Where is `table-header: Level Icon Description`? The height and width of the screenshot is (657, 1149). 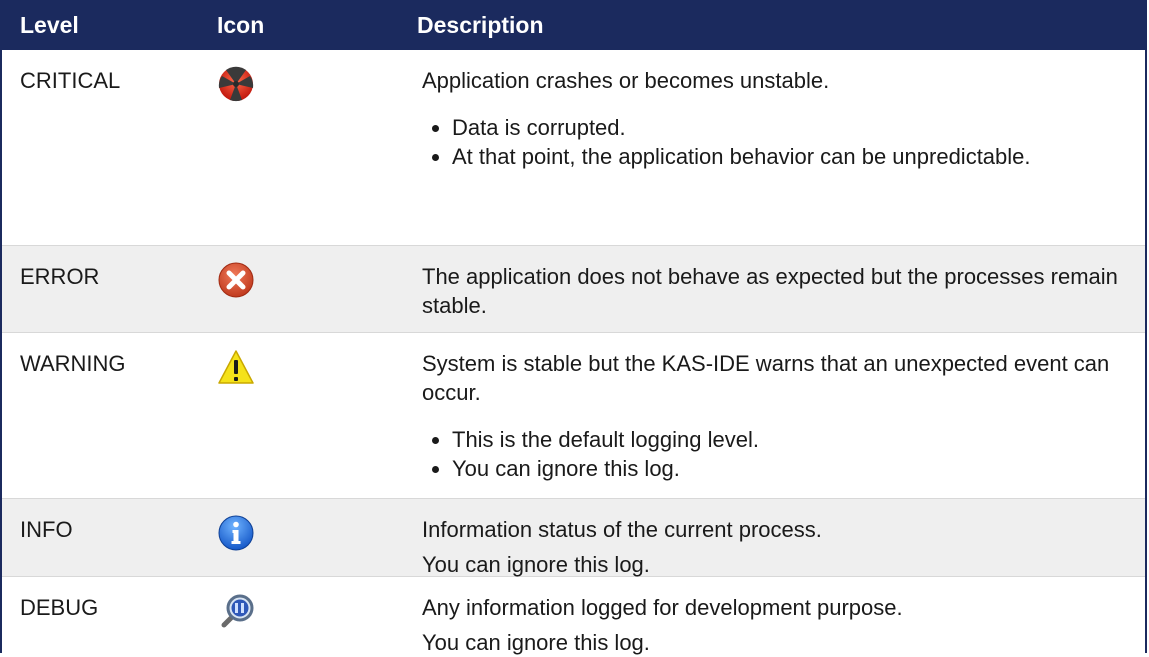
table-header: Level Icon Description is located at coordinates (573, 25).